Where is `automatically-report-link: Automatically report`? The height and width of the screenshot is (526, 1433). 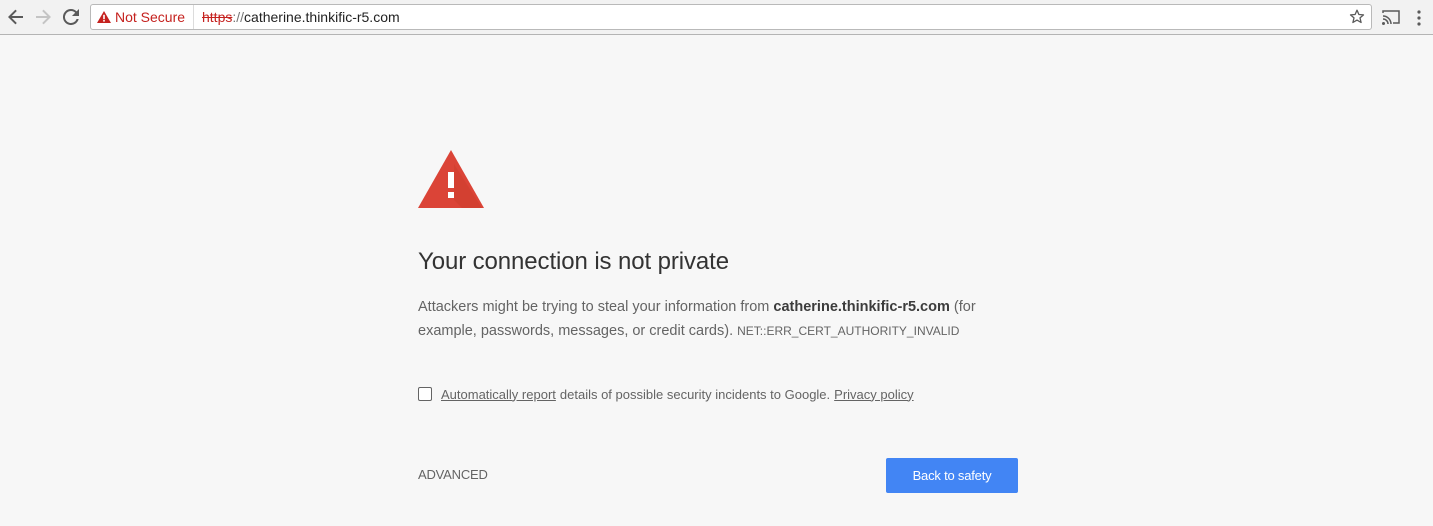
automatically-report-link: Automatically report is located at coordinates (498, 394).